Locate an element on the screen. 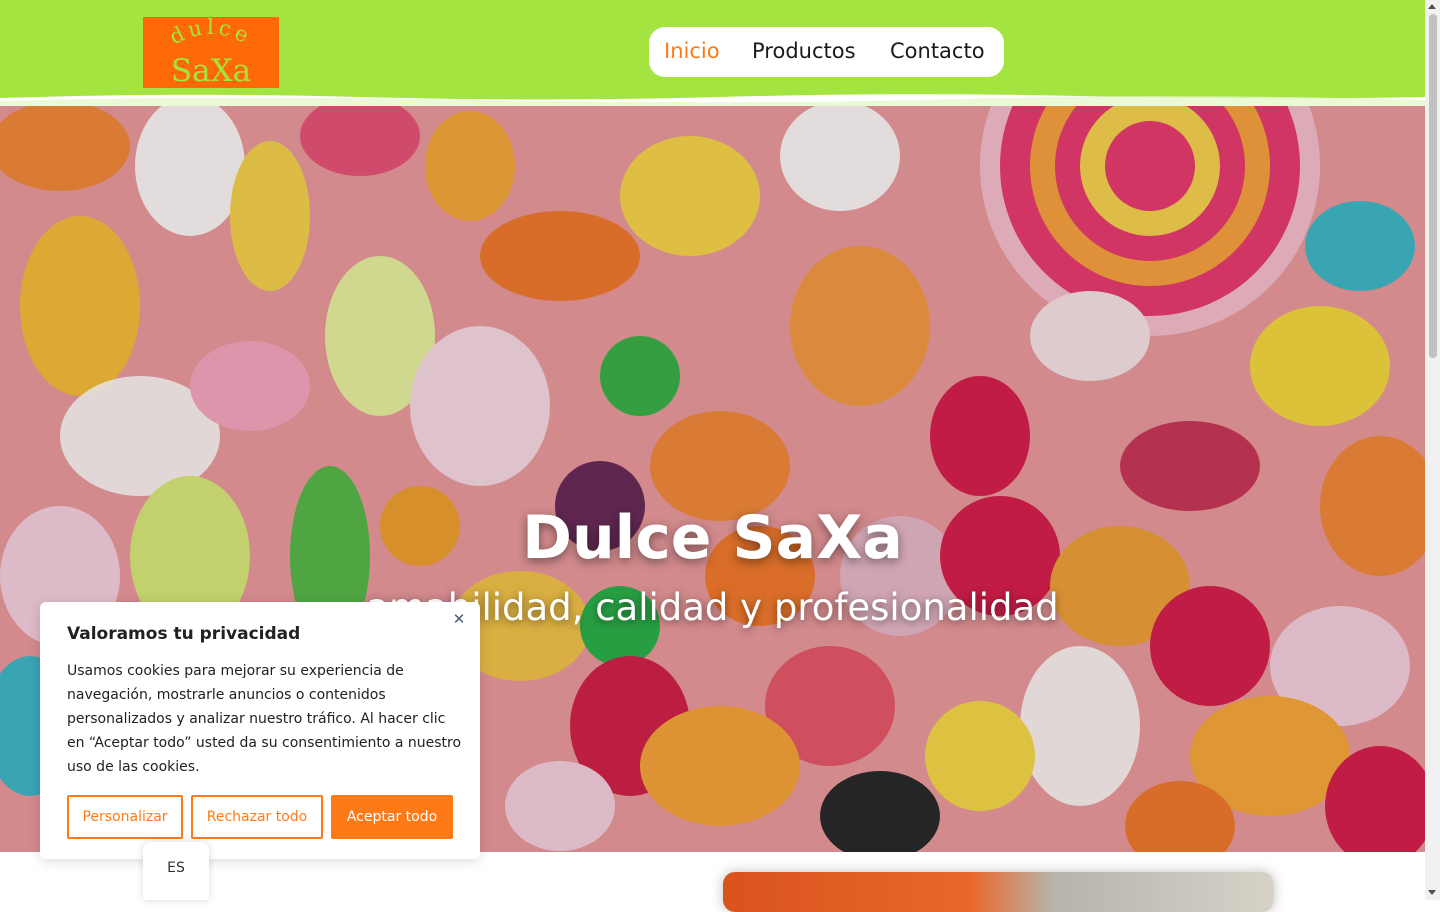 This screenshot has height=912, width=1440. cookie-title: Valoramos tu privacidad is located at coordinates (184, 634).